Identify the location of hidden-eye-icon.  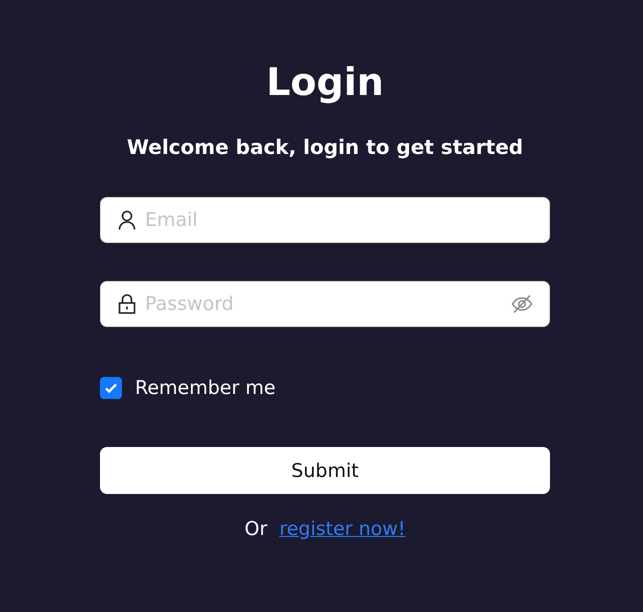
(522, 304).